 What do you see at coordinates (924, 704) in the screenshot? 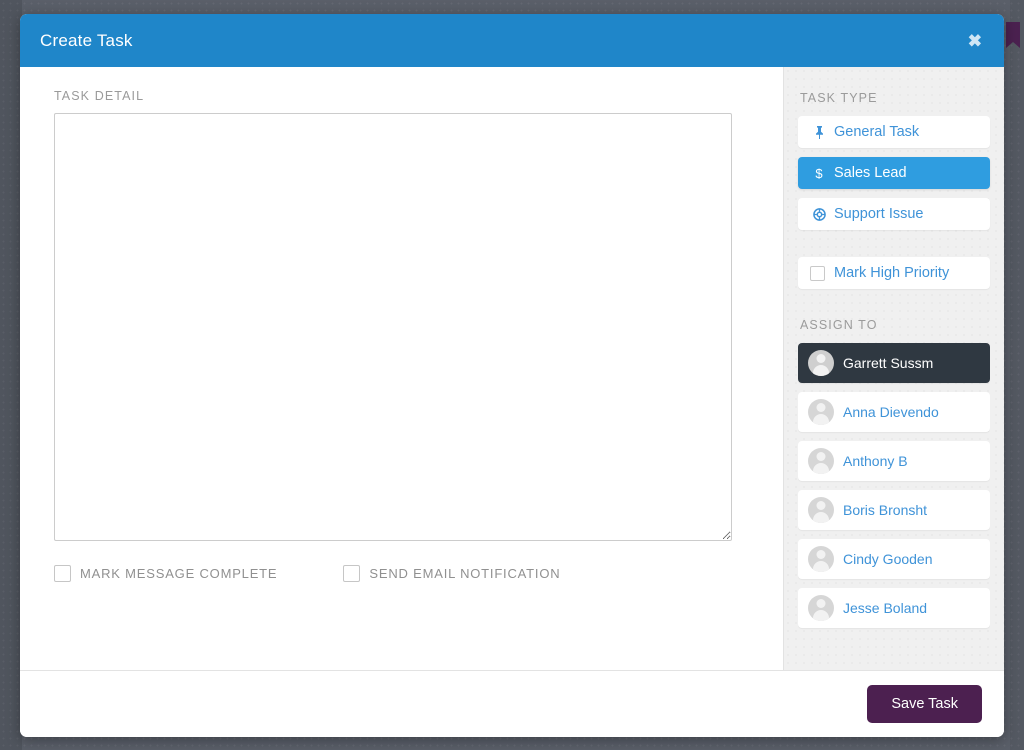
I see `save-task-button: Save Task` at bounding box center [924, 704].